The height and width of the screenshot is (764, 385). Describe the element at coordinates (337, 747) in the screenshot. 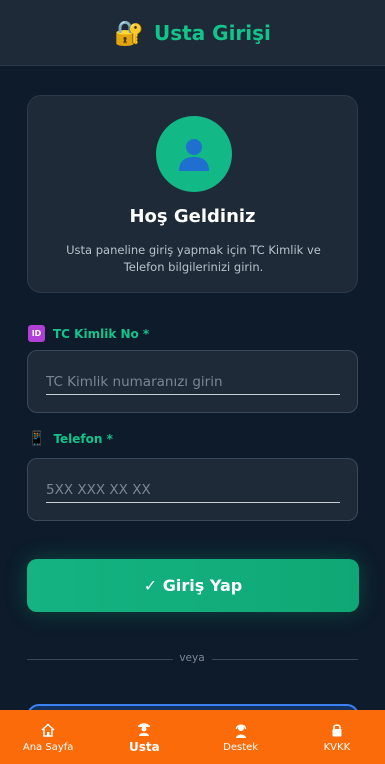

I see `nav-label-kvkk: KVKK` at that location.